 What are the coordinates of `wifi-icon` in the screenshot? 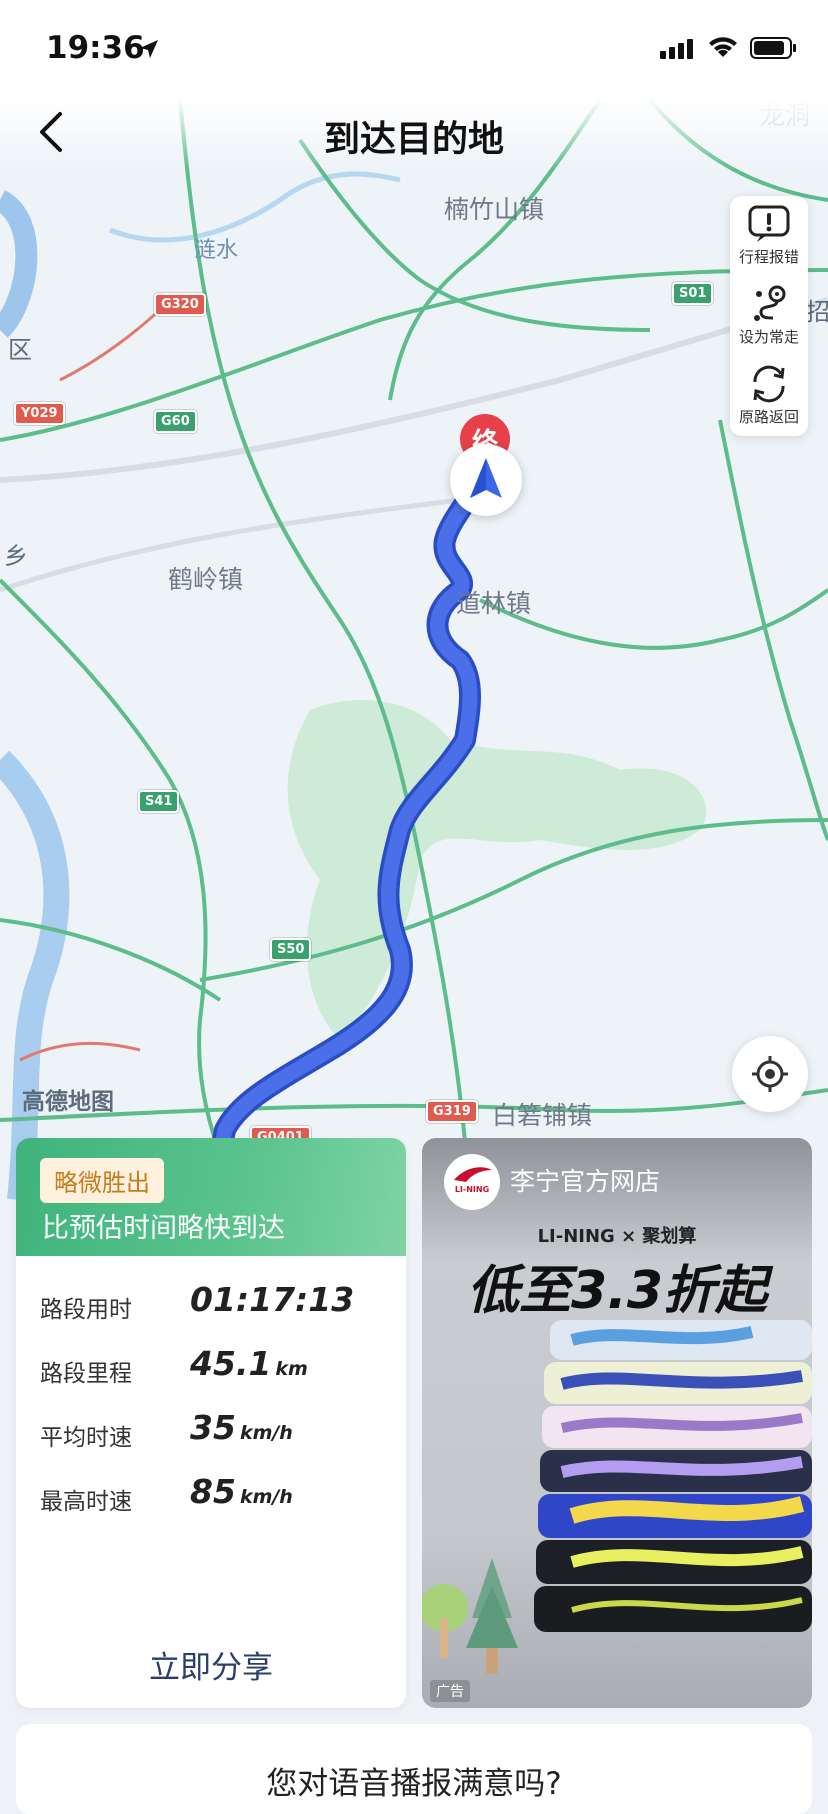 It's located at (723, 47).